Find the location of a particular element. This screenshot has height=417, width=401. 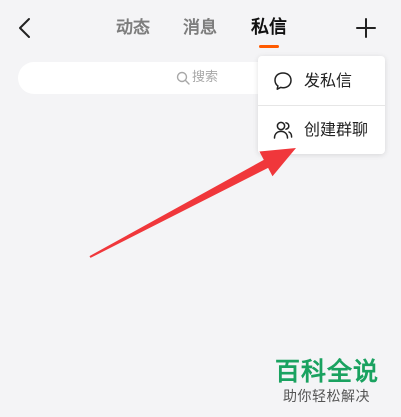

plus-icon is located at coordinates (366, 28).